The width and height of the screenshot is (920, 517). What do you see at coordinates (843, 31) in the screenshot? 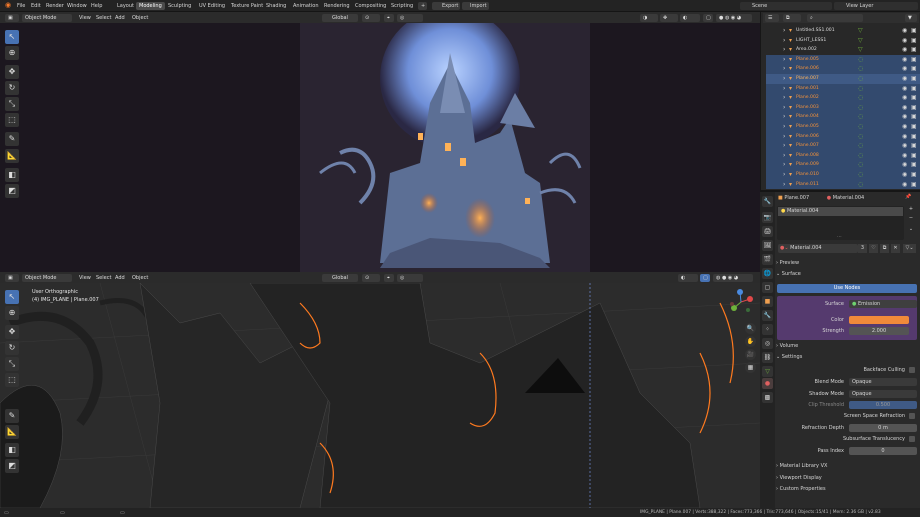
I see `outliner-row: › ▾ Untitled.SS1.001 ▽ ◉ ▣` at bounding box center [843, 31].